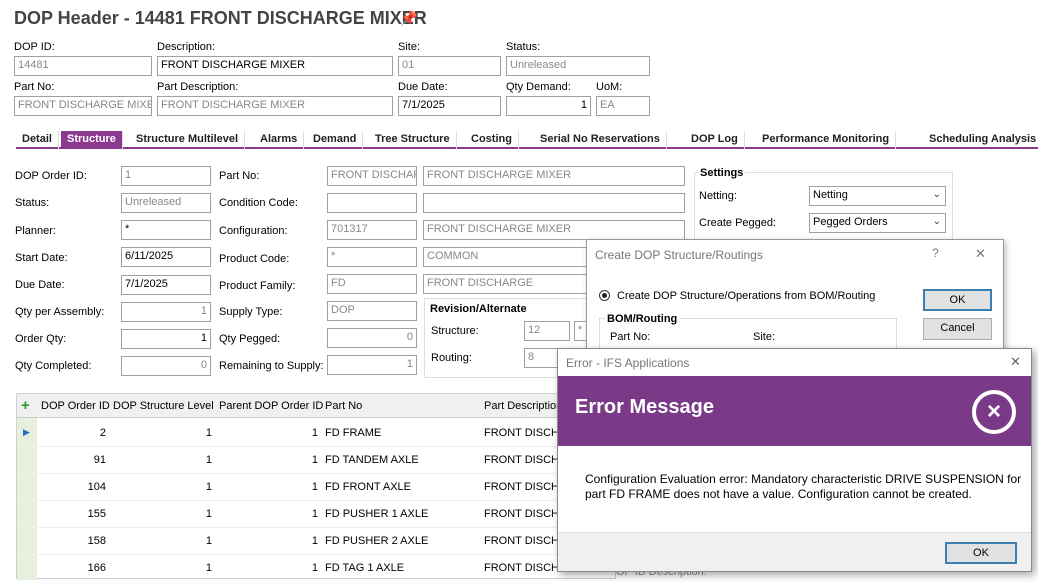 This screenshot has height=582, width=1038. Describe the element at coordinates (413, 140) in the screenshot. I see `tab-tree-structure: Tree Structure` at that location.